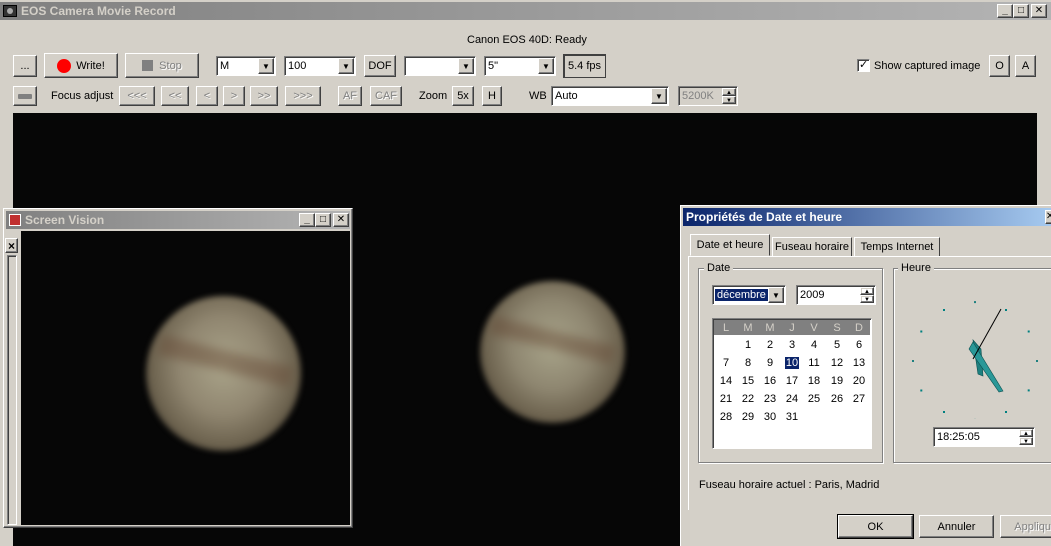 Image resolution: width=1051 pixels, height=546 pixels. What do you see at coordinates (1025, 526) in the screenshot?
I see `apply-button: Appliquer` at bounding box center [1025, 526].